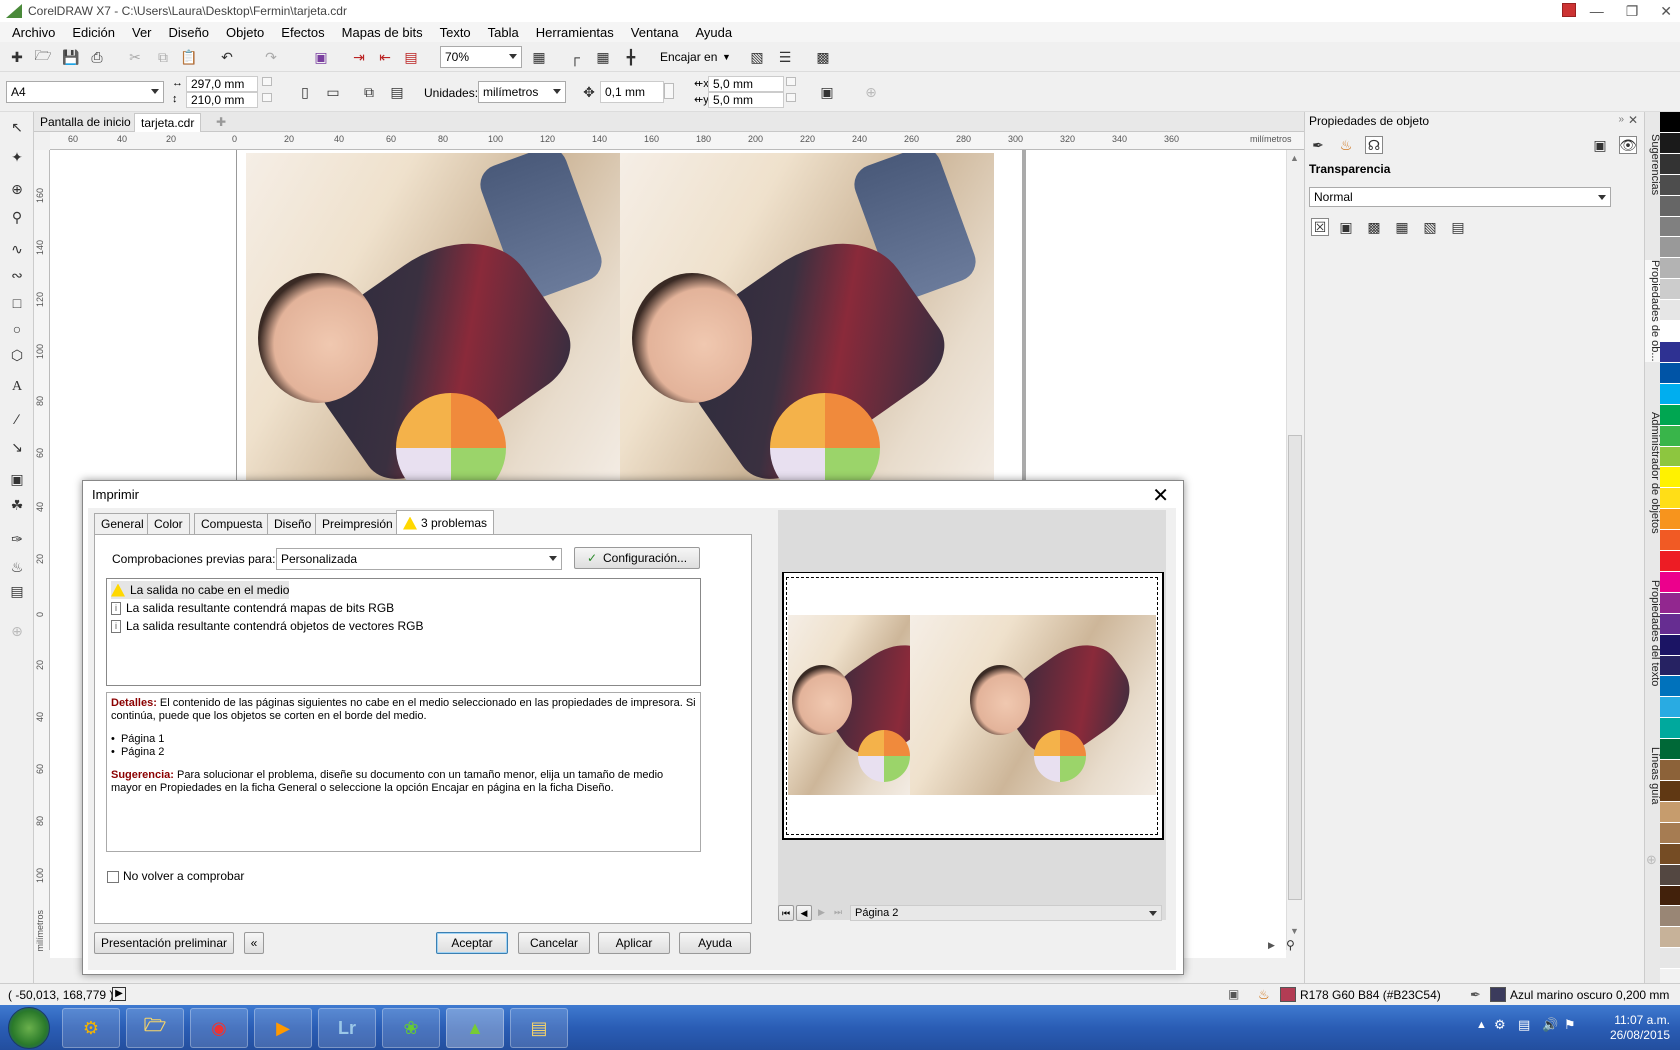  I want to click on smart-fill-tool-icon: ▤, so click(17, 591).